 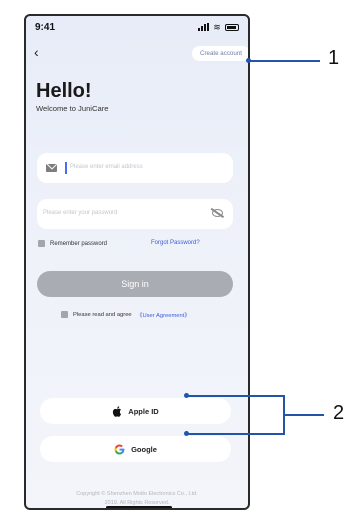 What do you see at coordinates (203, 27) in the screenshot?
I see `signal-icon` at bounding box center [203, 27].